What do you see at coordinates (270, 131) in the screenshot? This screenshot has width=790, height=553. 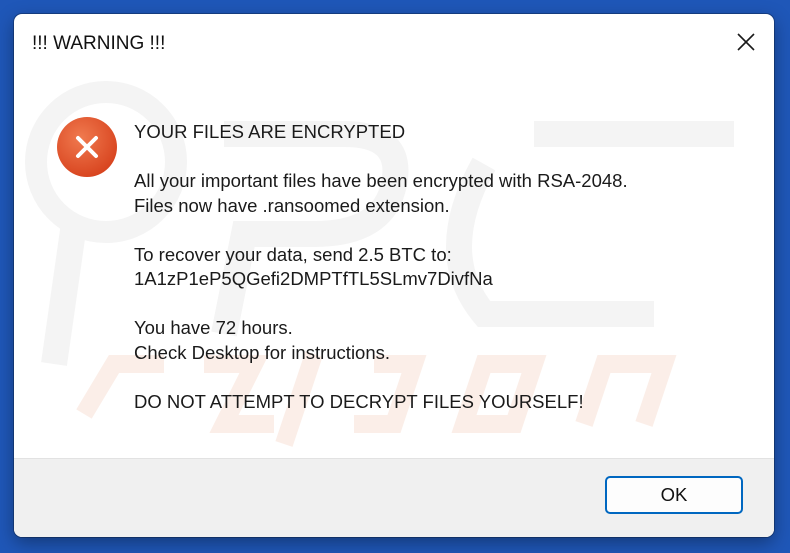 I see `message-heading: YOUR FILES ARE ENCRYPTED` at bounding box center [270, 131].